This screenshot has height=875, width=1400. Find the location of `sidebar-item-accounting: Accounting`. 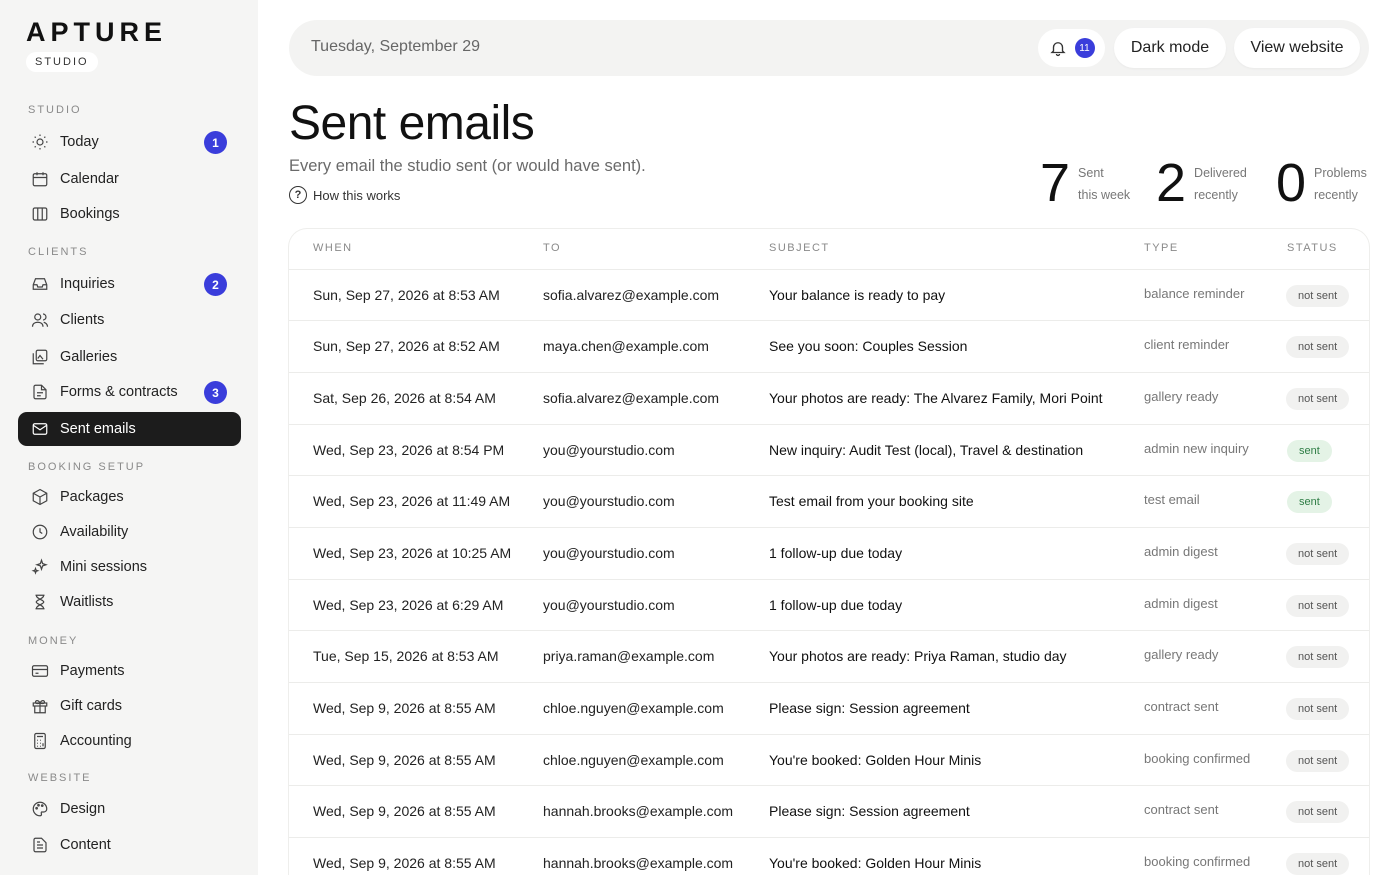

sidebar-item-accounting: Accounting is located at coordinates (129, 741).